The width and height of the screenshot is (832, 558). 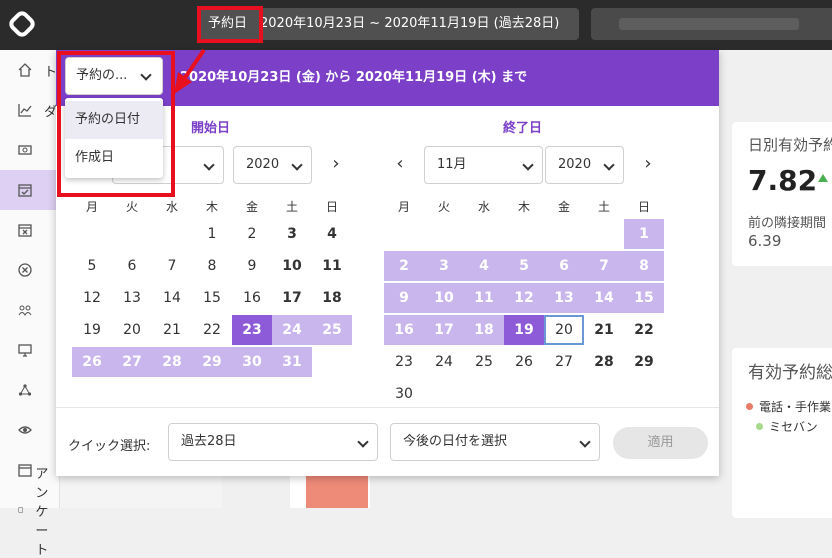 I want to click on calendar-day-in-range: 2, so click(x=404, y=266).